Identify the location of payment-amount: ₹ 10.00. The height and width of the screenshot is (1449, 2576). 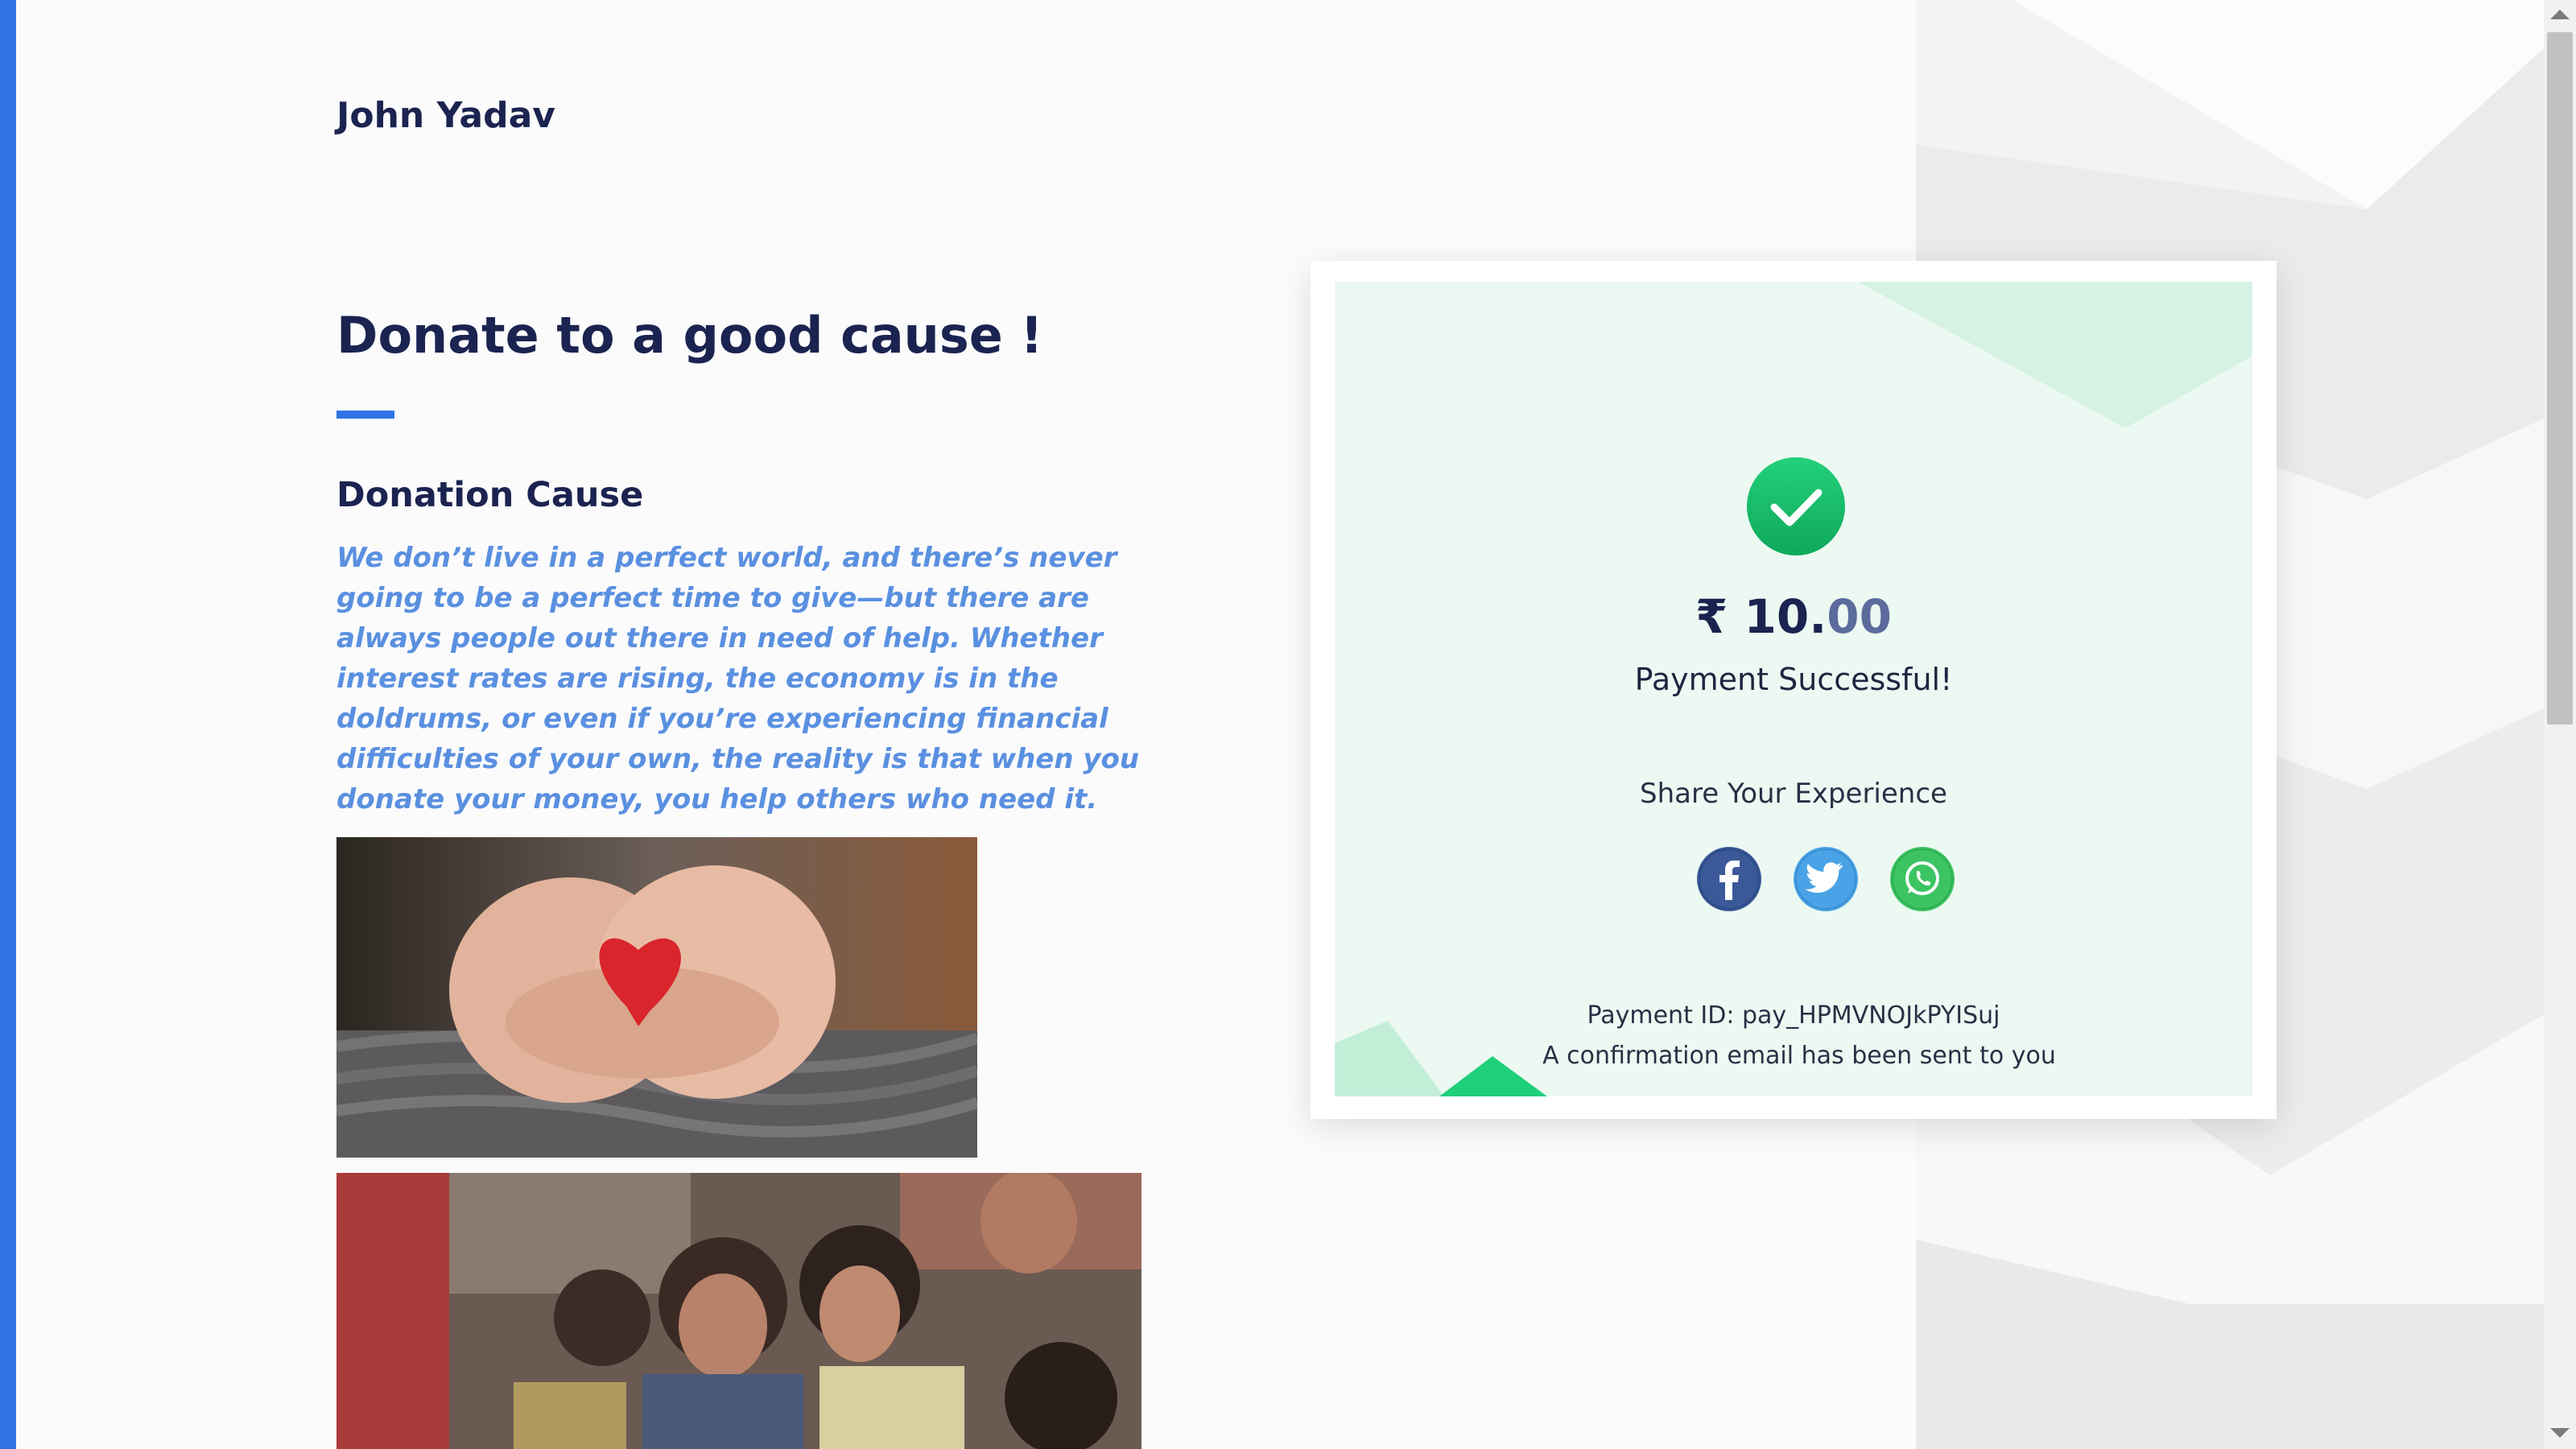
(1793, 616).